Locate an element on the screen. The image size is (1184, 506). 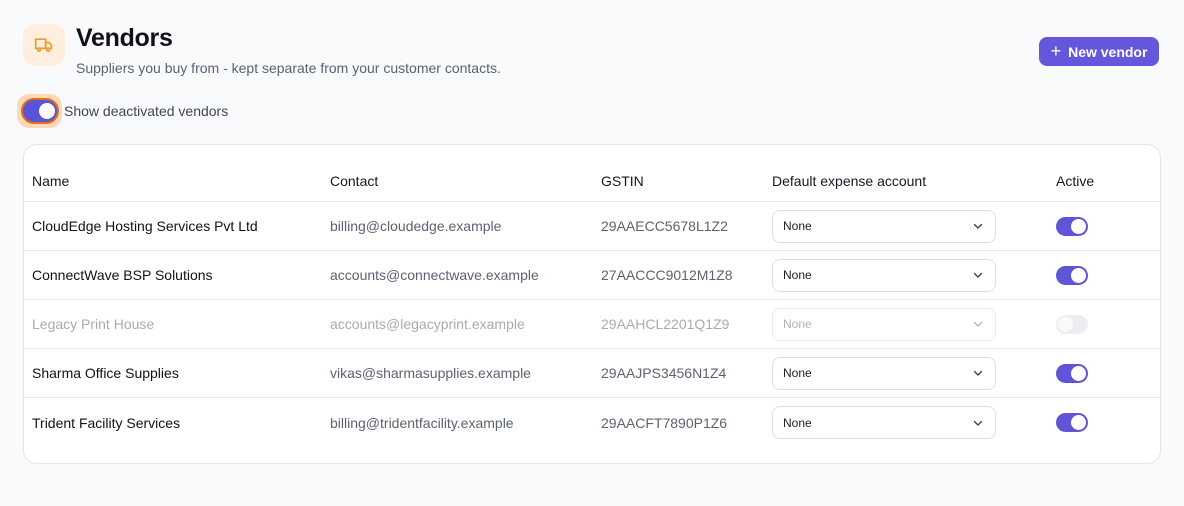
new-vendor-button: + New vendor is located at coordinates (1099, 51).